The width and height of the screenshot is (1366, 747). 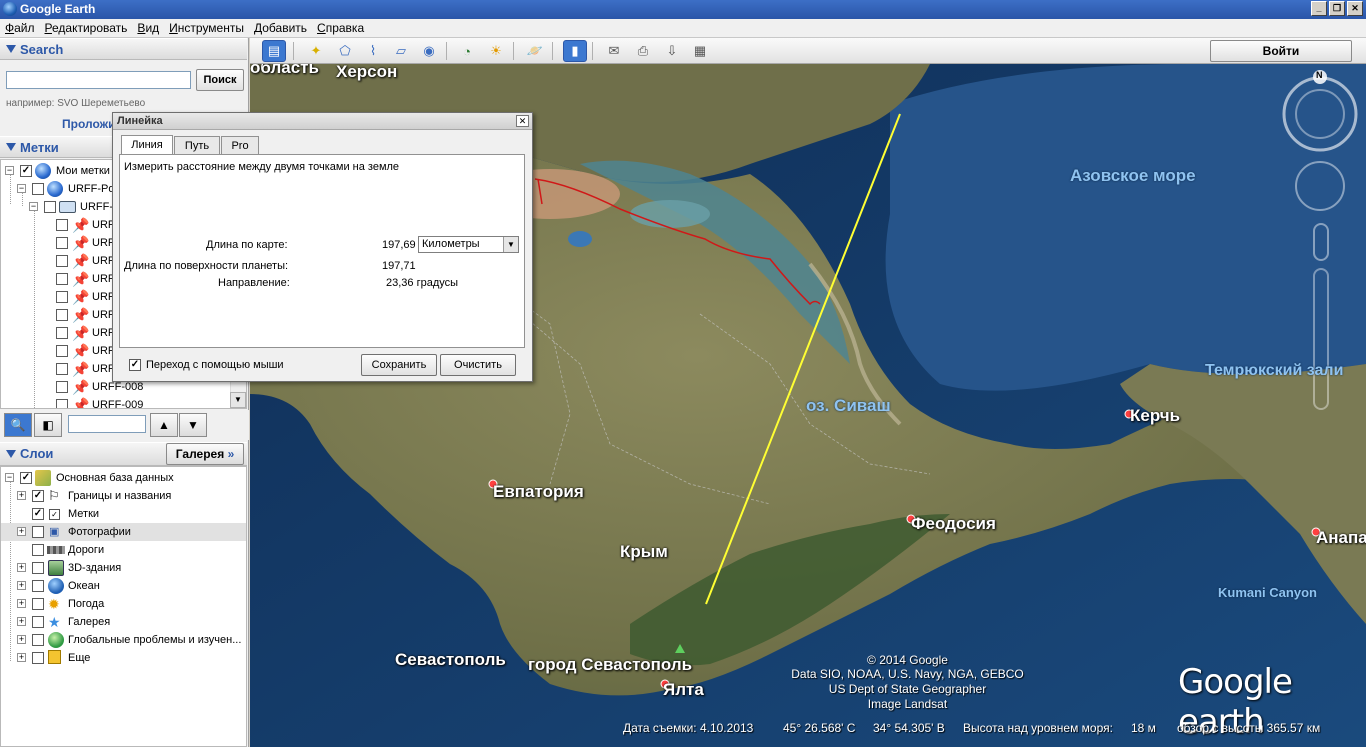 I want to click on gallery-button: Галерея », so click(x=205, y=454).